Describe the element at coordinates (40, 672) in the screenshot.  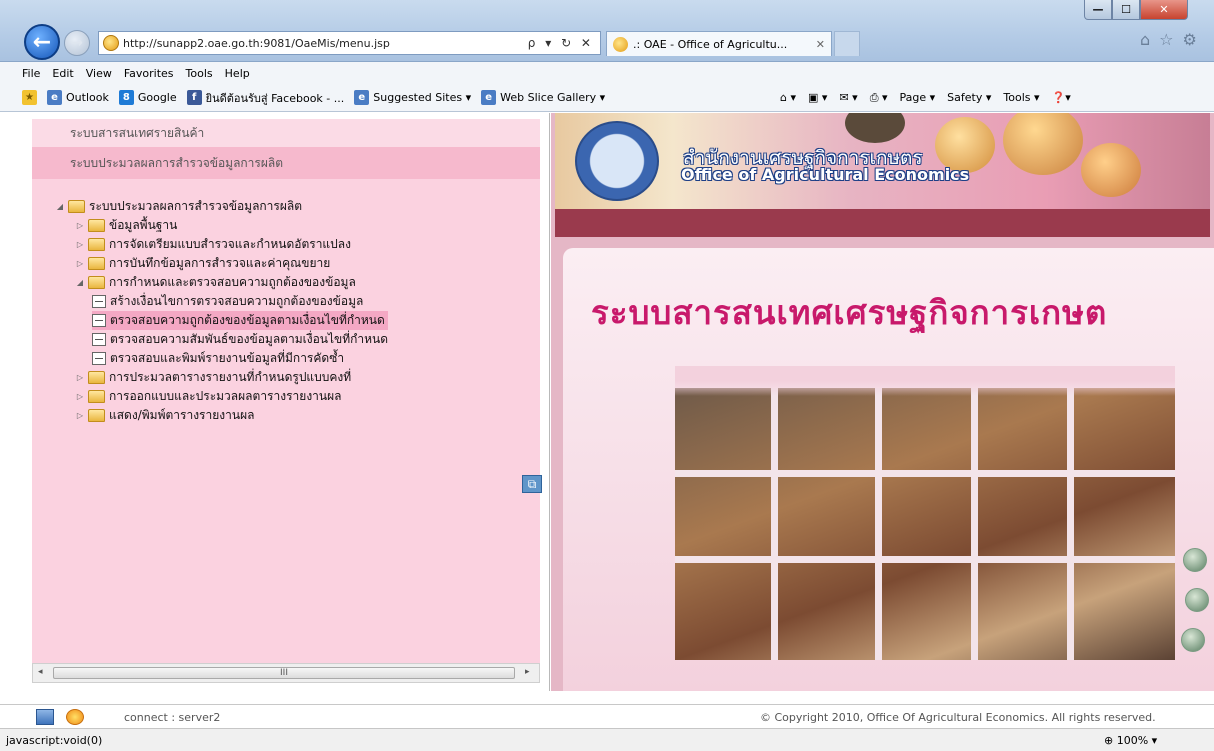
I see `scroll-left-arrow-icon: ◂` at that location.